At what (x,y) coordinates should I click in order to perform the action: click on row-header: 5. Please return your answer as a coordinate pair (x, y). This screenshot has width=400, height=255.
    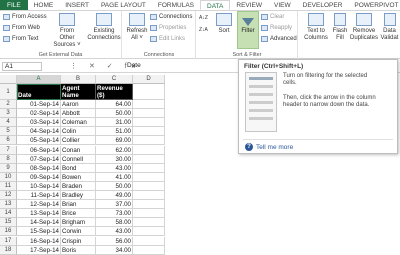
    Looking at the image, I should click on (8, 132).